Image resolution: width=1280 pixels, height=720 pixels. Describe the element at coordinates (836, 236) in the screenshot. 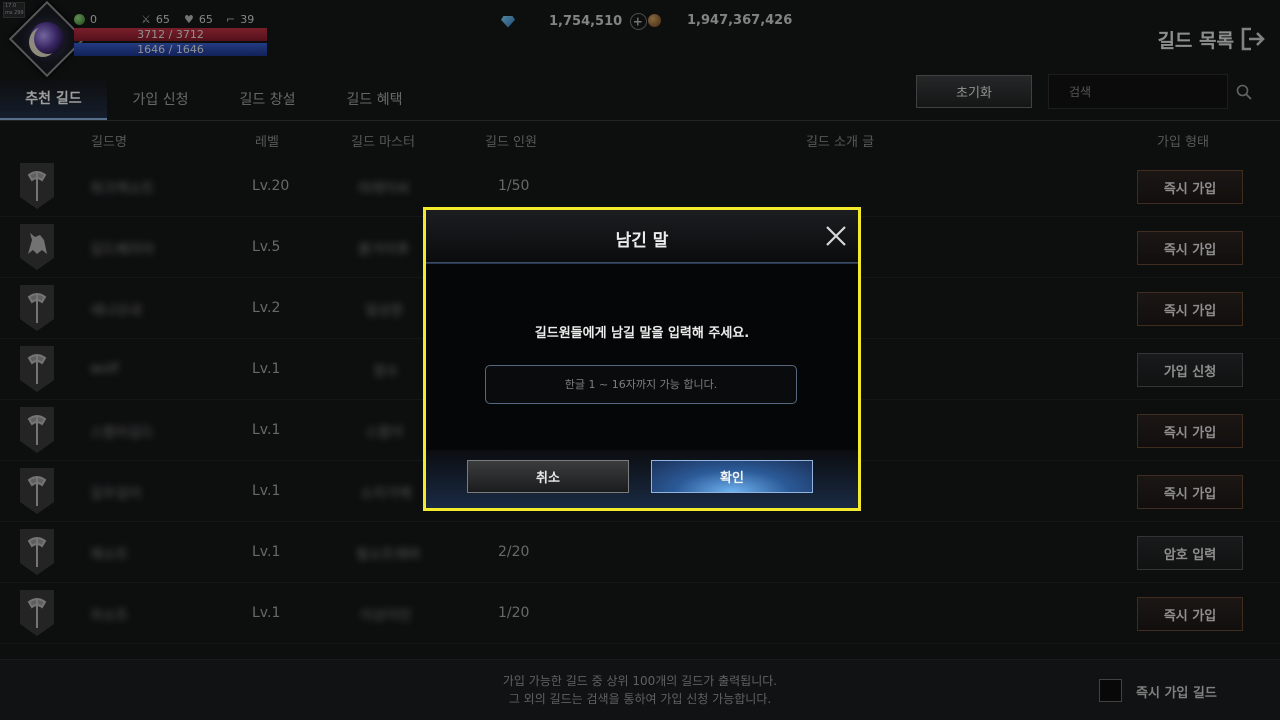

I see `close-icon` at that location.